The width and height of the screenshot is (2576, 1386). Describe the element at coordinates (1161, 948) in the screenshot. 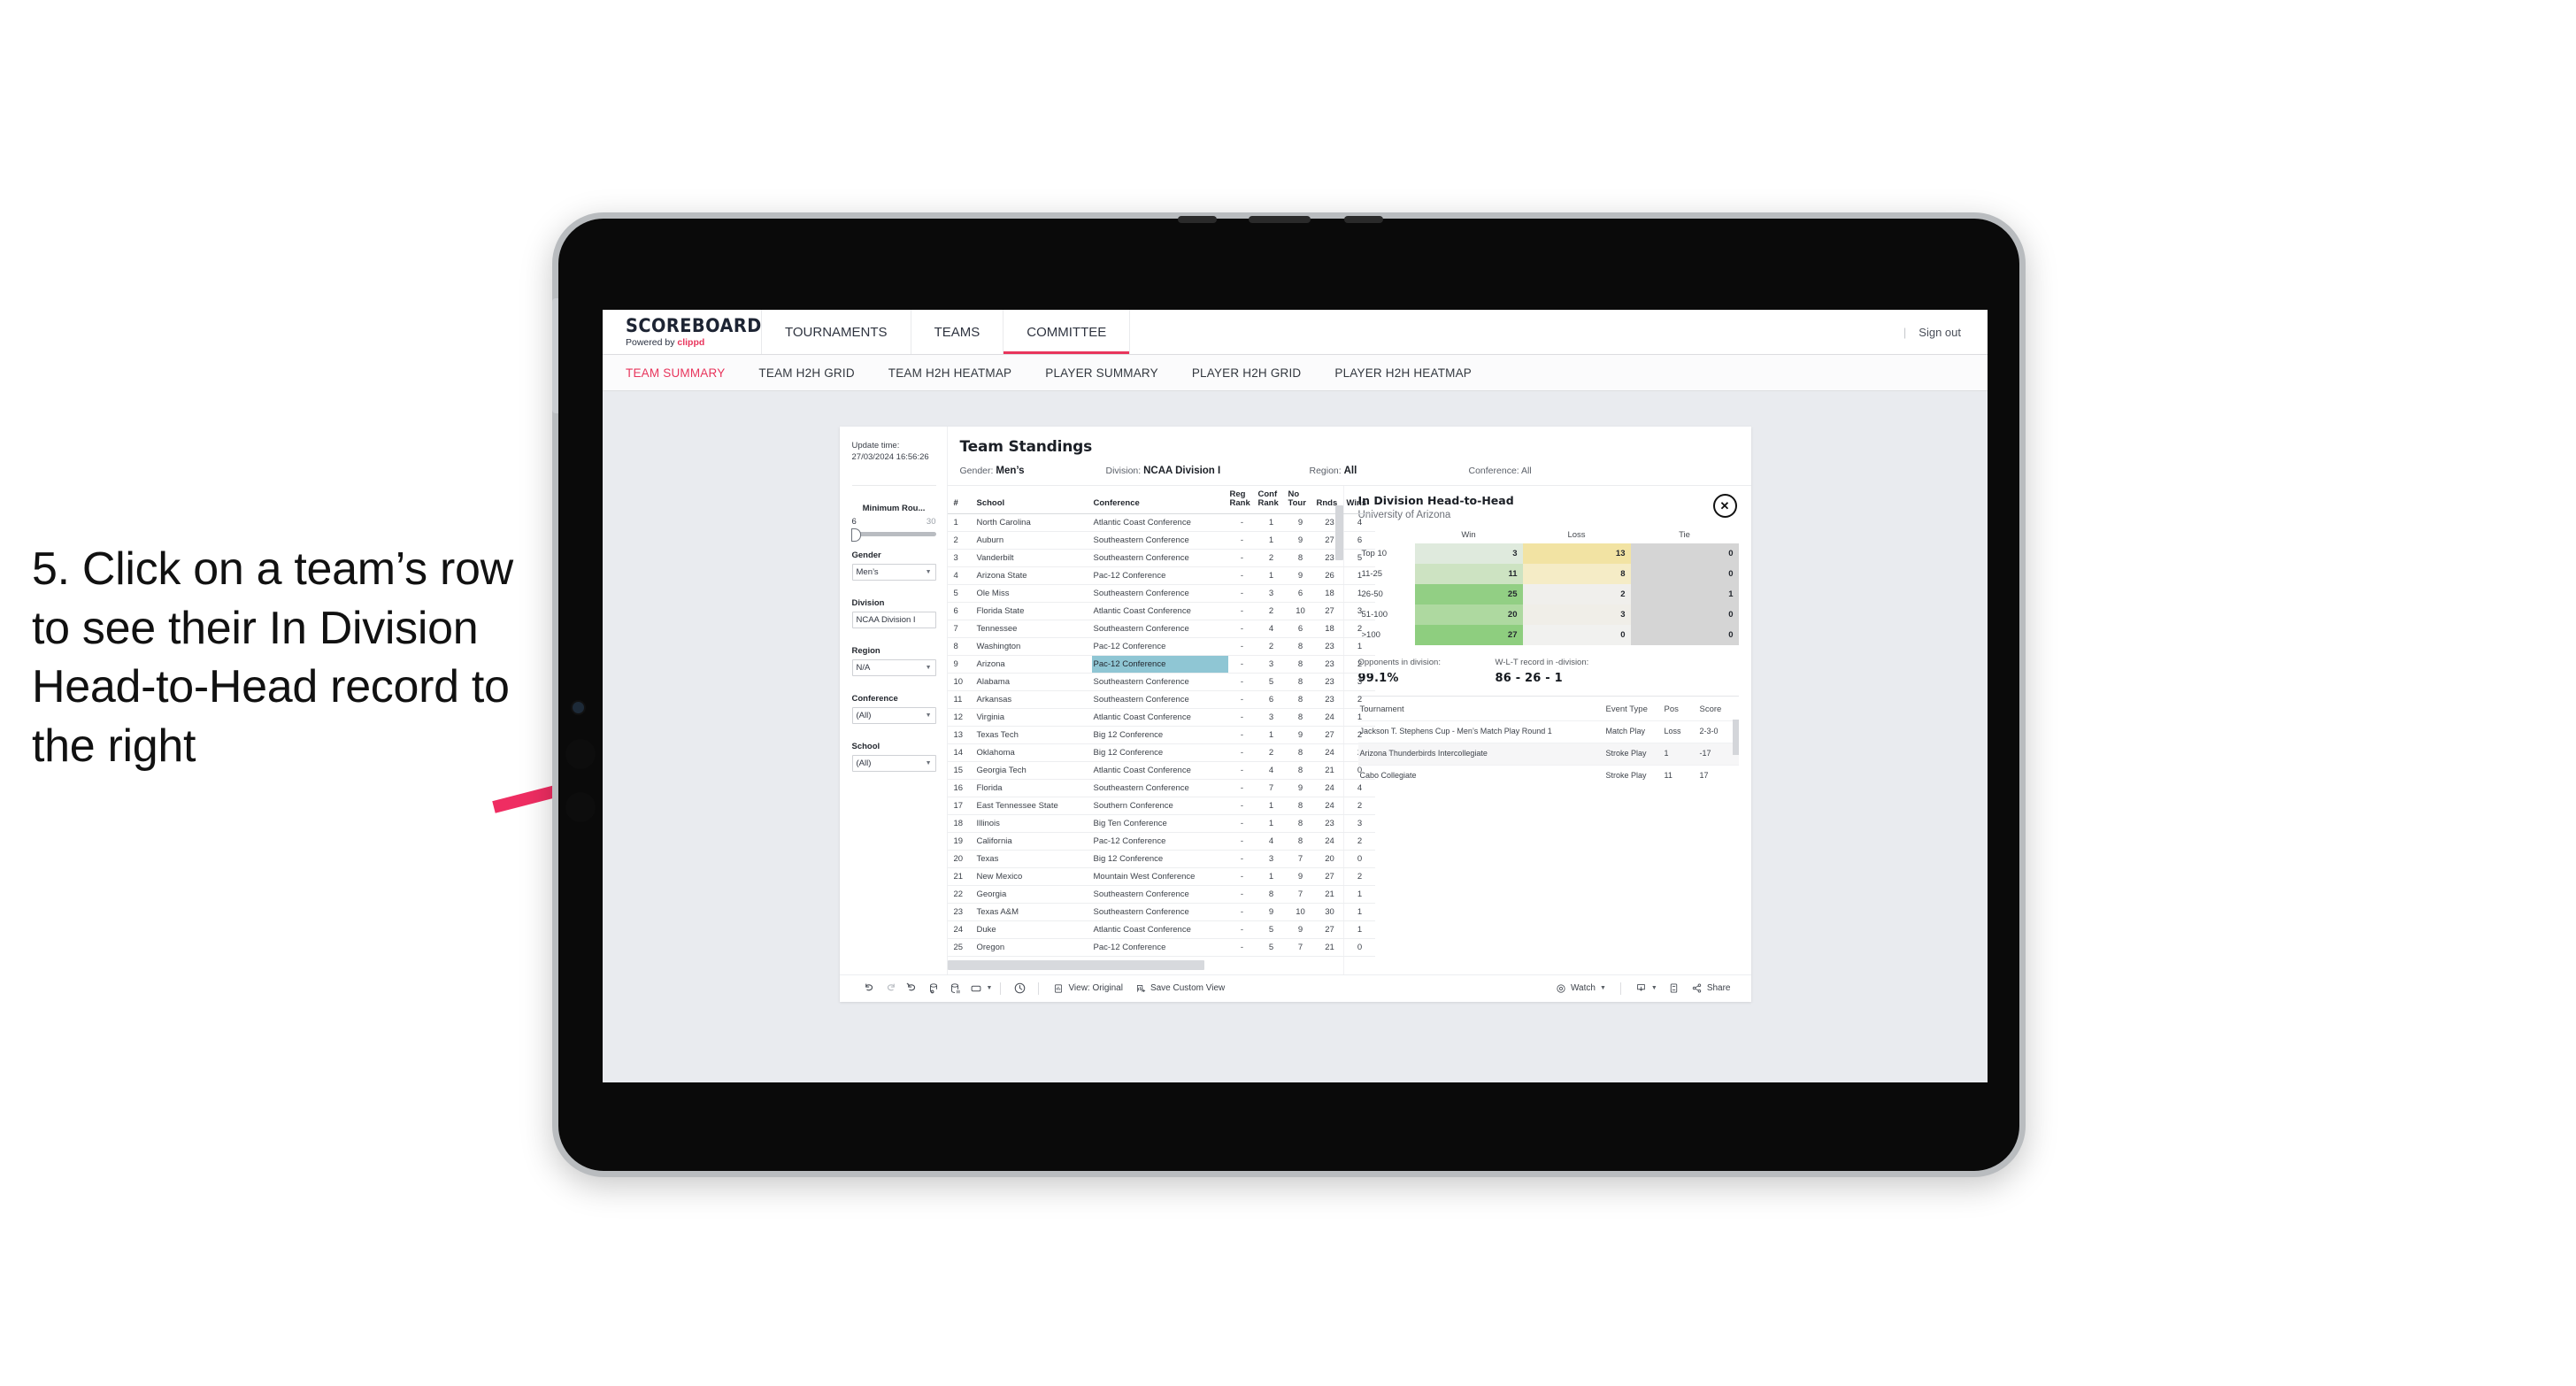

I see `table-row: 25 Oregon Pac-12 Conference -5 7 21 0` at that location.